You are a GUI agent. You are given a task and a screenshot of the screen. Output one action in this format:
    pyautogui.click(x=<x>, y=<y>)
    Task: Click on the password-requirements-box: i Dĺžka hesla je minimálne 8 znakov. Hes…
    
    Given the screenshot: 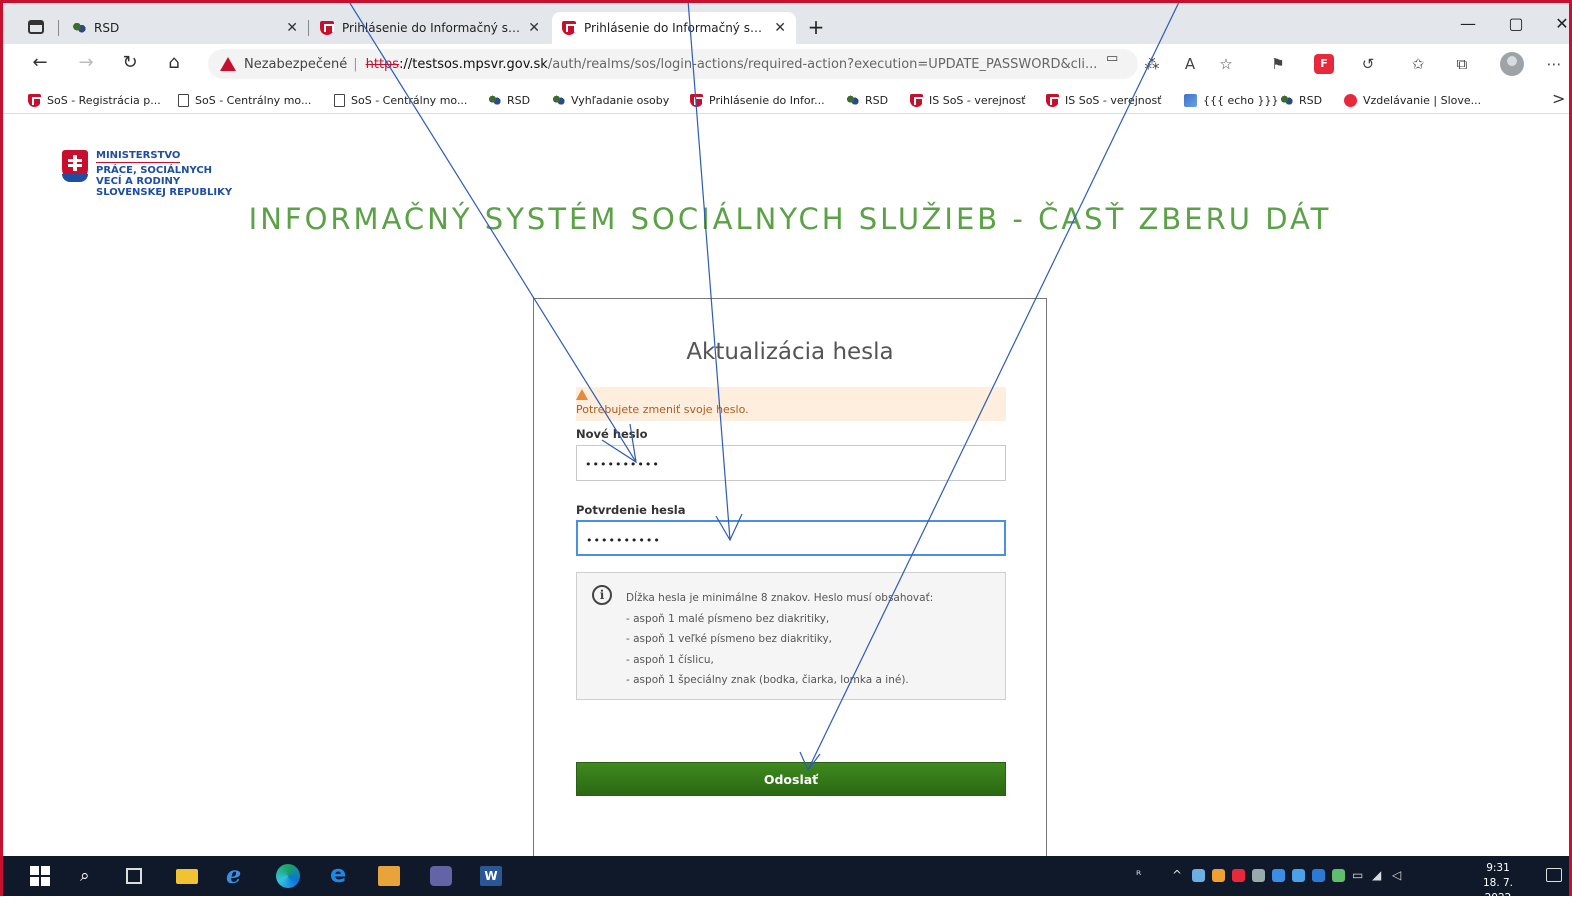 What is the action you would take?
    pyautogui.click(x=791, y=636)
    